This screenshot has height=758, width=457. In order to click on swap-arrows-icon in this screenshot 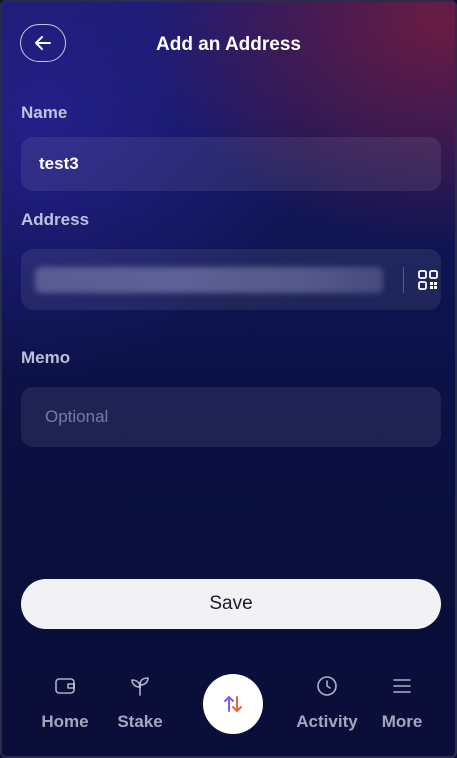, I will do `click(233, 704)`.